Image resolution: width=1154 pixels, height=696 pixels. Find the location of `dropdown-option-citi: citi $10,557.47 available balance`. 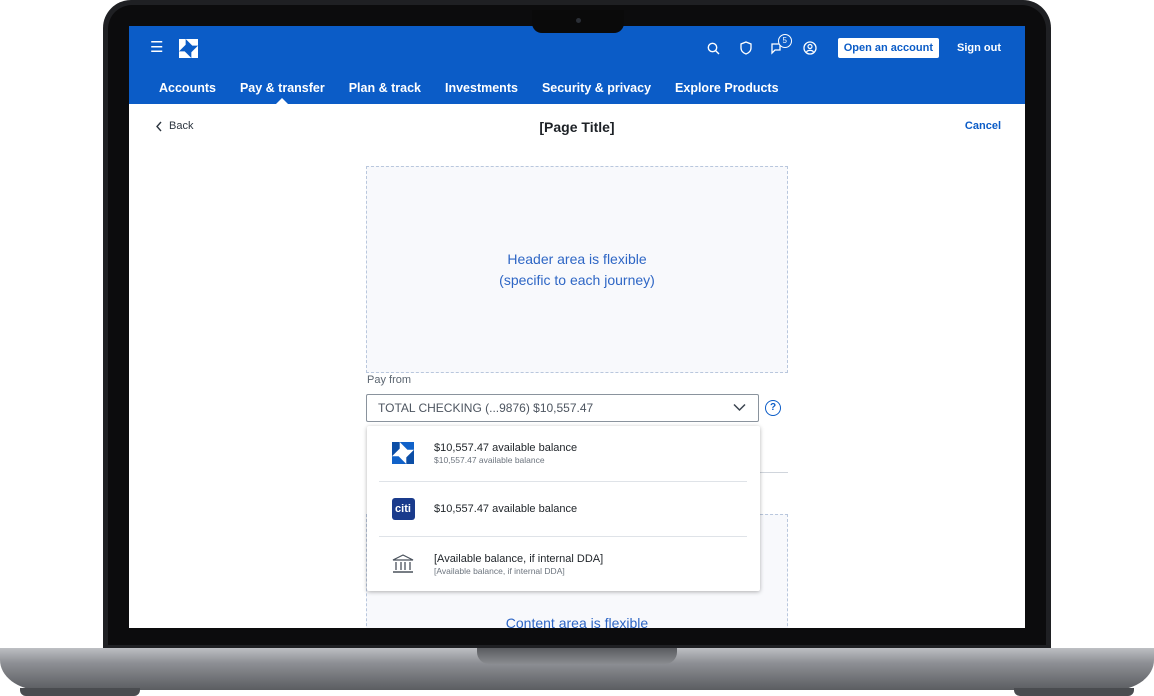

dropdown-option-citi: citi $10,557.47 available balance is located at coordinates (563, 508).